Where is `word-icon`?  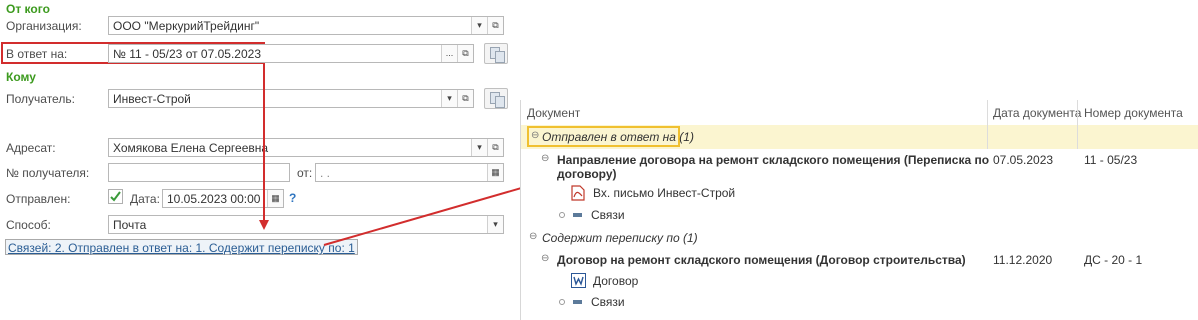
word-icon is located at coordinates (578, 280).